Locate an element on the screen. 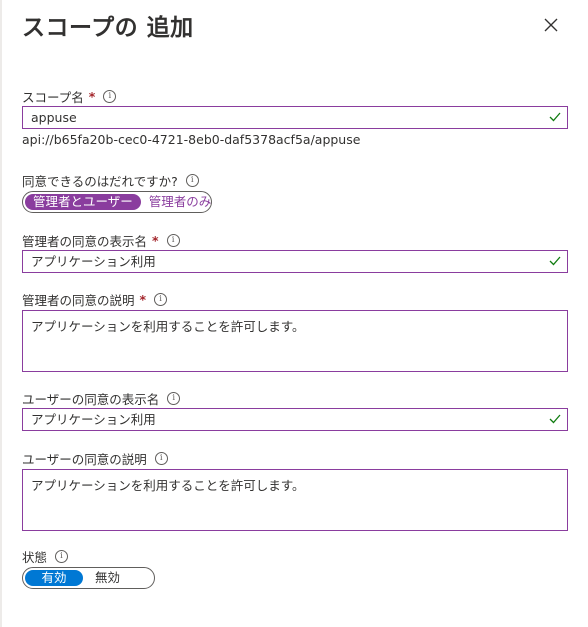 The height and width of the screenshot is (627, 588). admin-display-name-label: 管理者の同意の表示名 * i is located at coordinates (101, 240).